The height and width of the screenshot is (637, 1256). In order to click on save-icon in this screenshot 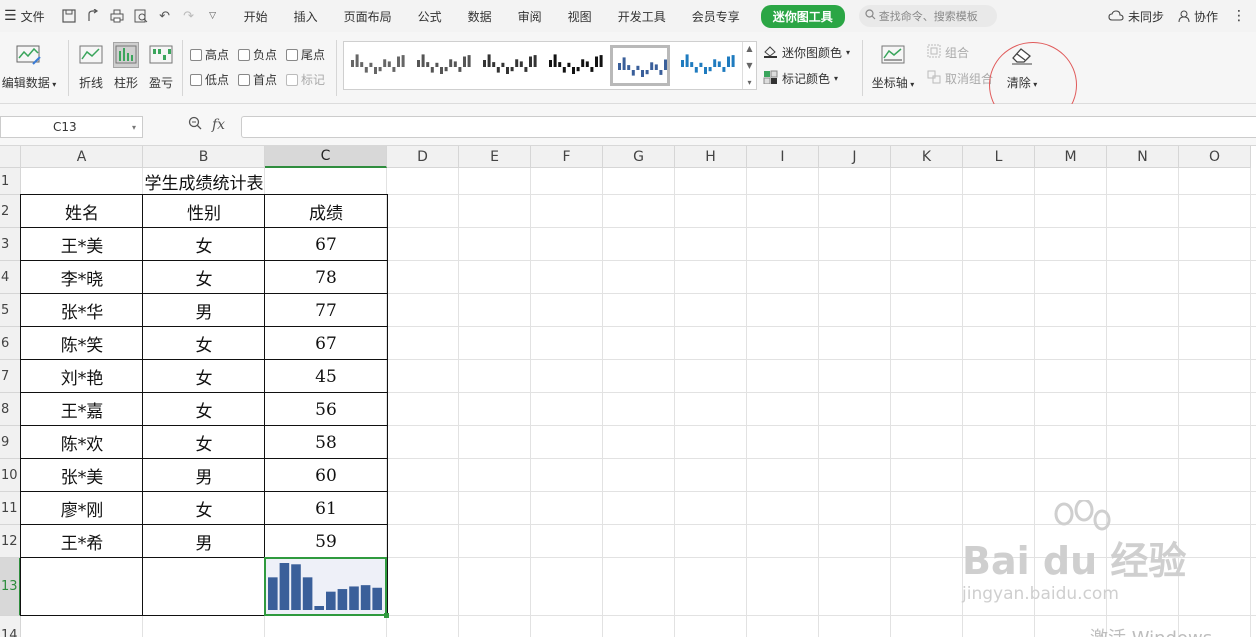, I will do `click(69, 16)`.